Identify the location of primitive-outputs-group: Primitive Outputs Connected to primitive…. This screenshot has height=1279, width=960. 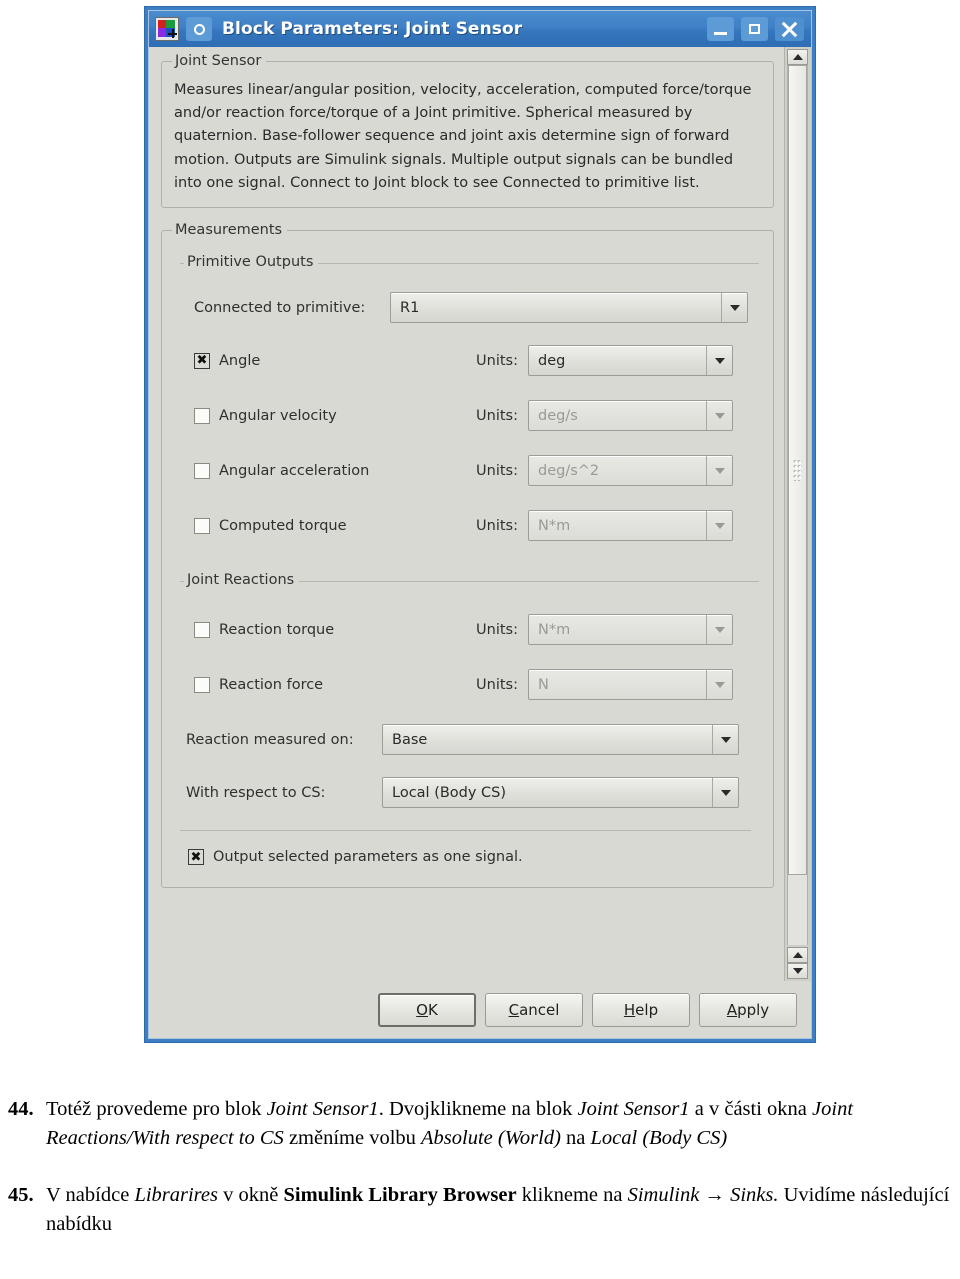
(469, 398).